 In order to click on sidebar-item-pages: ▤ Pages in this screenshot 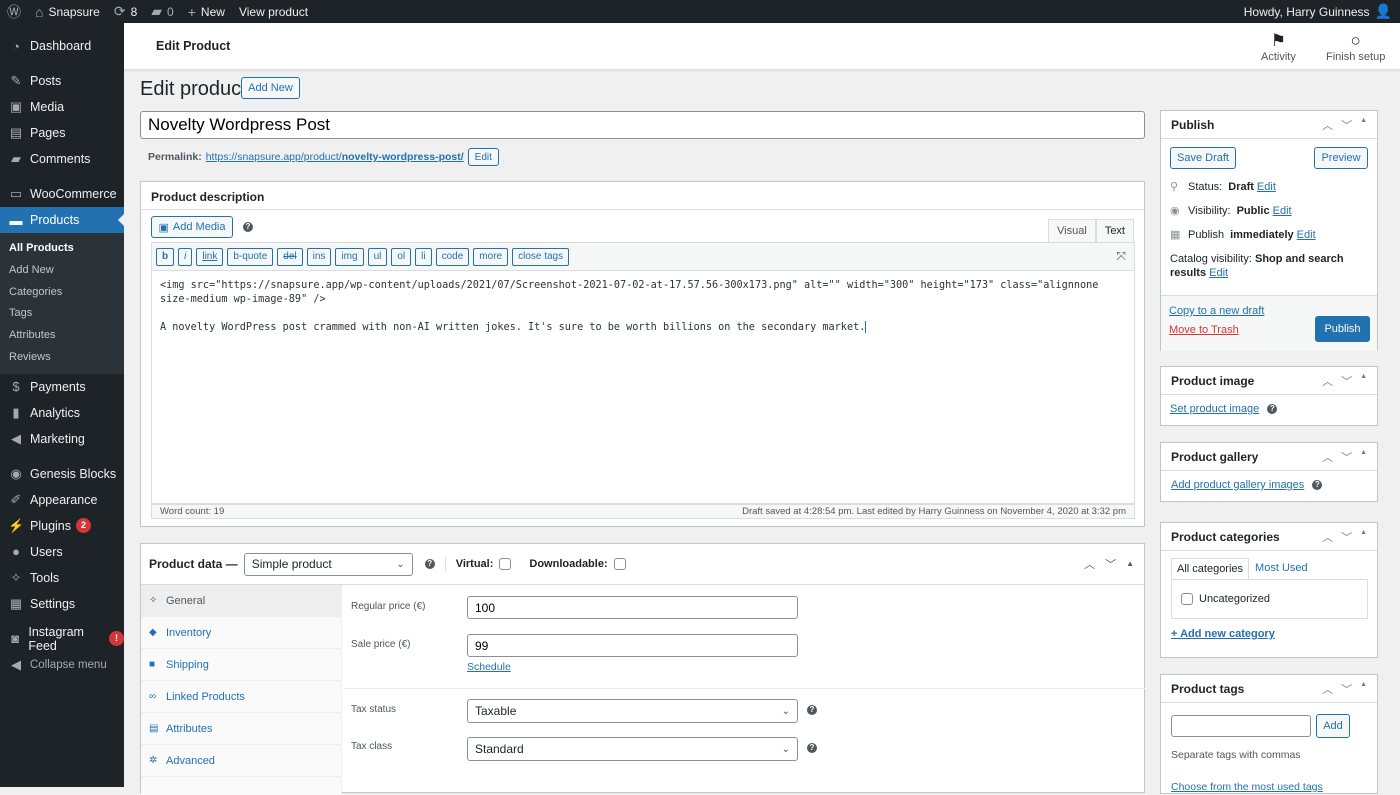, I will do `click(62, 133)`.